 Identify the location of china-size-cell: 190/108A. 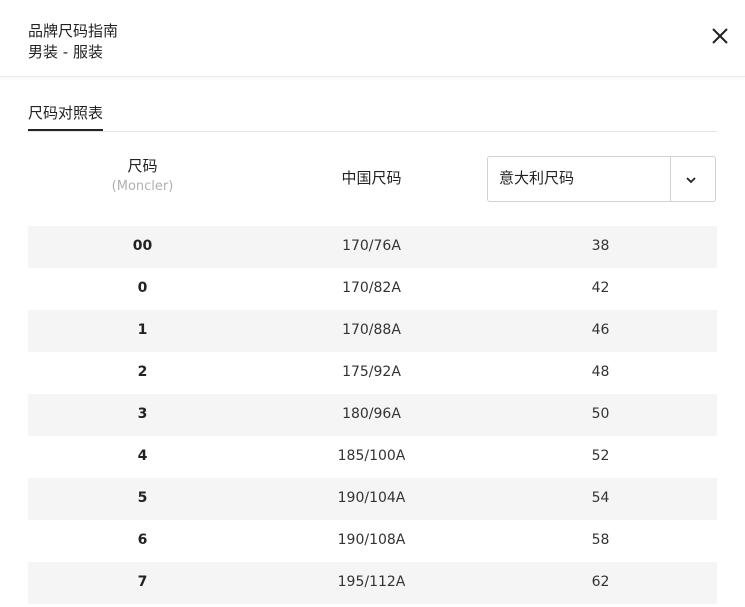
(371, 540).